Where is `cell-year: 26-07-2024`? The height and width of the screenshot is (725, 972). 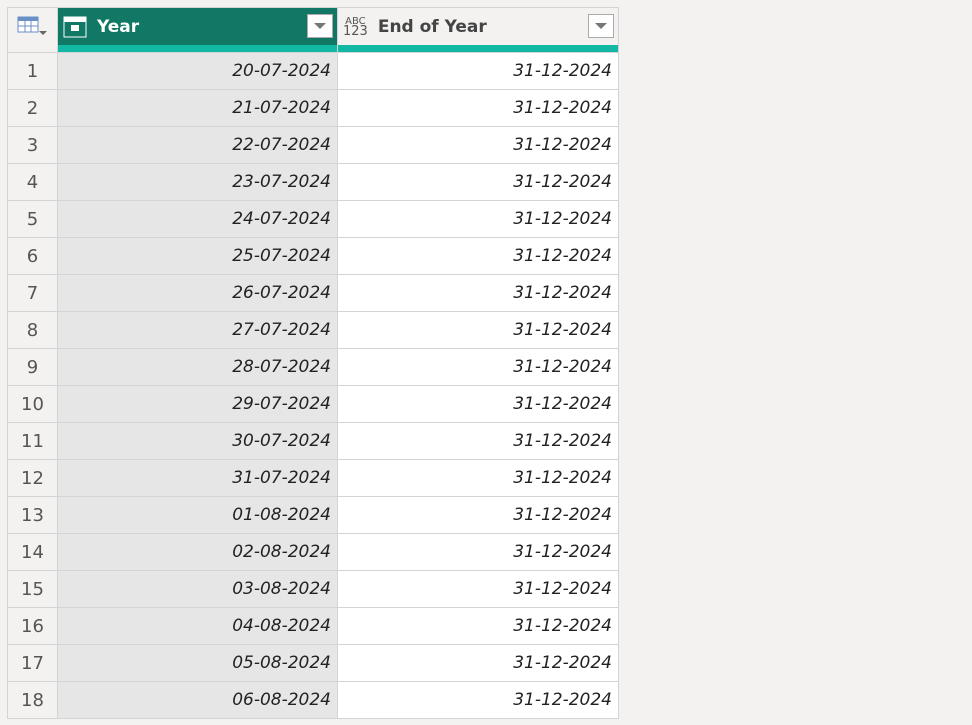
cell-year: 26-07-2024 is located at coordinates (198, 293).